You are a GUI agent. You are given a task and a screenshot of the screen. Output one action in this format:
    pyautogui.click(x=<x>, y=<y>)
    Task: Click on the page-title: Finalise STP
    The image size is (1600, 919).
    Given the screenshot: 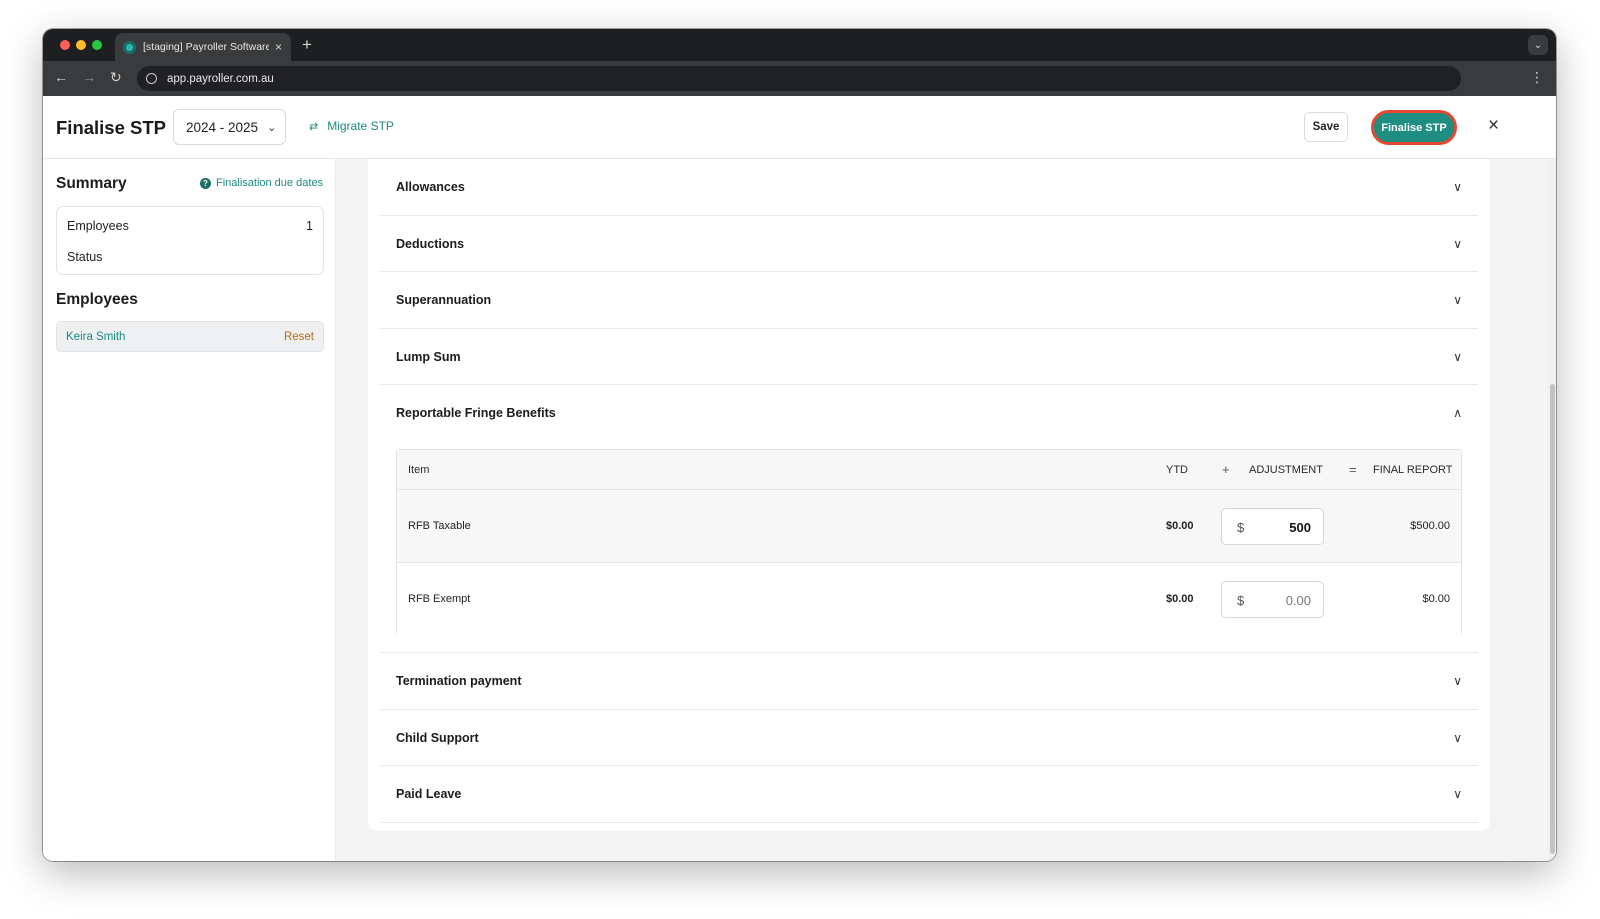 What is the action you would take?
    pyautogui.click(x=111, y=127)
    